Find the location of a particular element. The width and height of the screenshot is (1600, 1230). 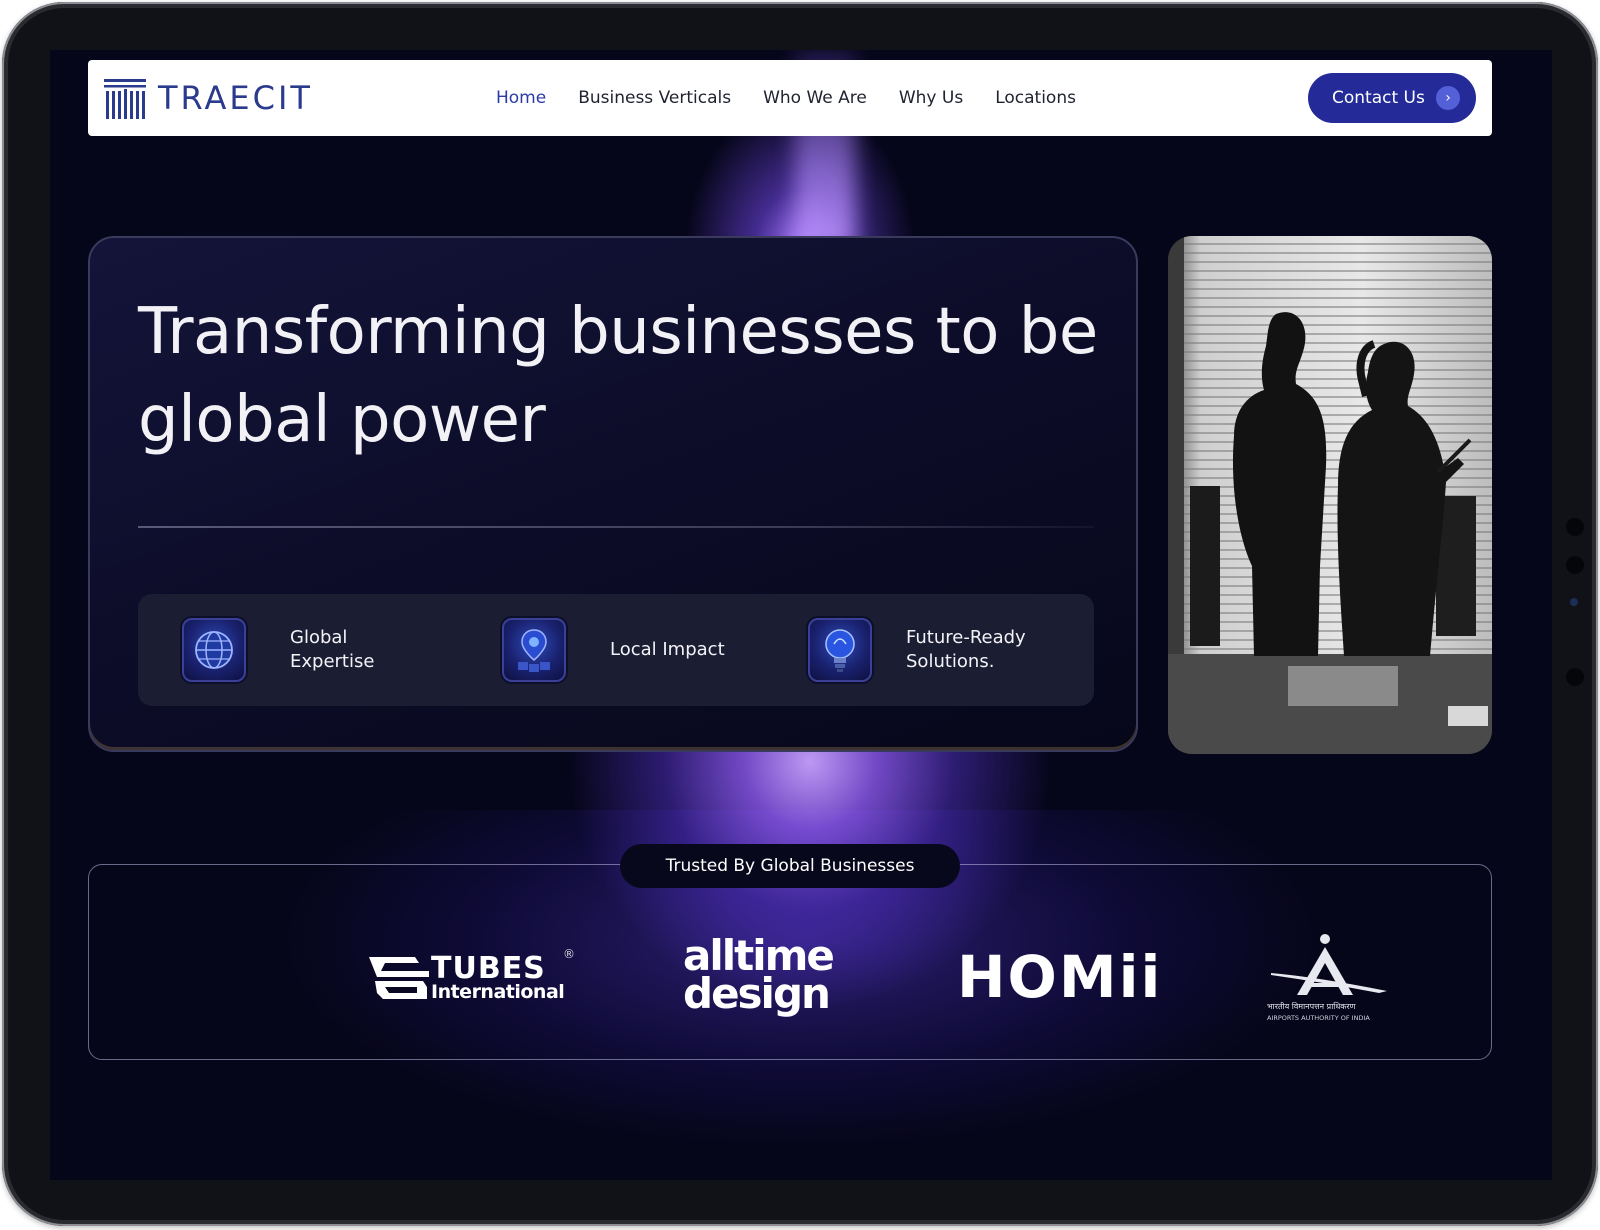

feature-local-impact: Local Impact is located at coordinates (613, 650).